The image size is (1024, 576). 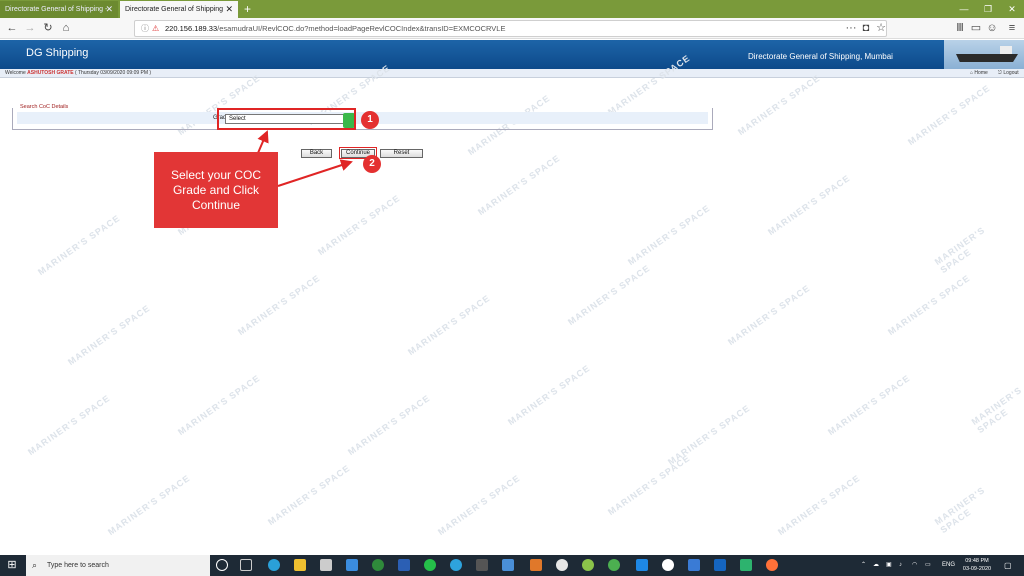 I want to click on telegram-icon, so click(x=456, y=565).